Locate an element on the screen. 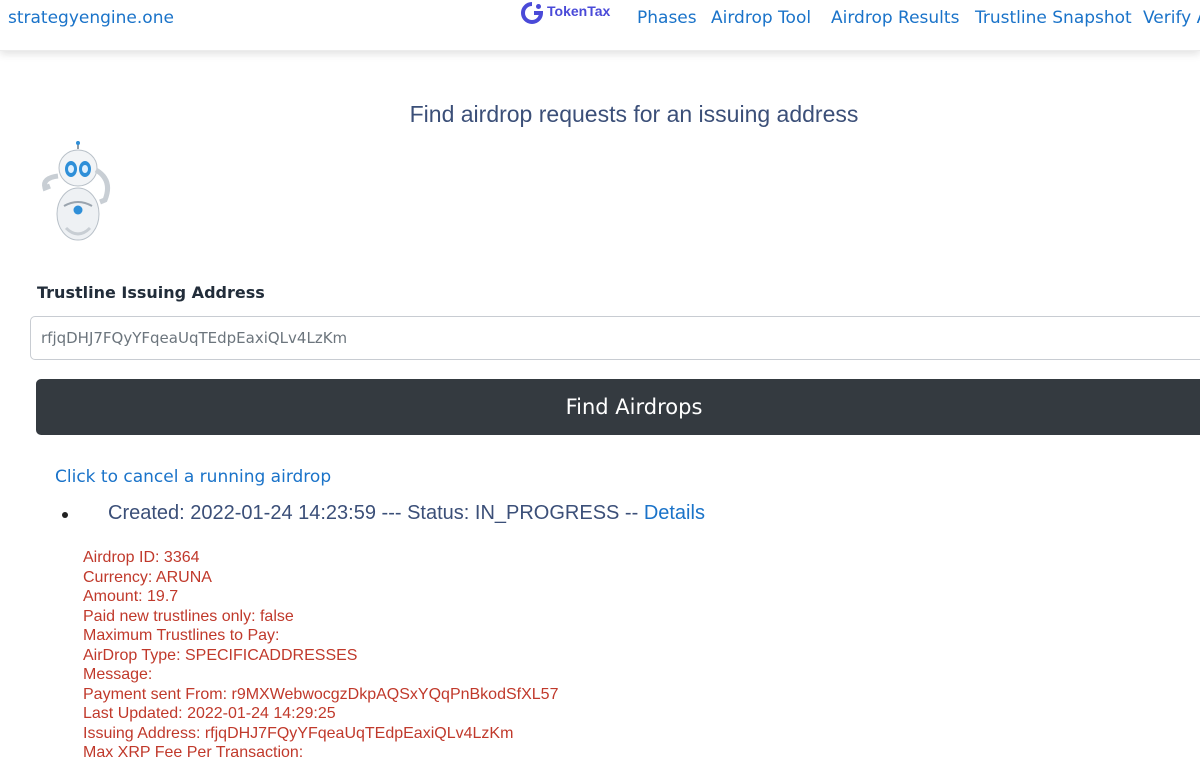  detail-max-trustlines: Maximum Trustlines to Pay: is located at coordinates (181, 635).